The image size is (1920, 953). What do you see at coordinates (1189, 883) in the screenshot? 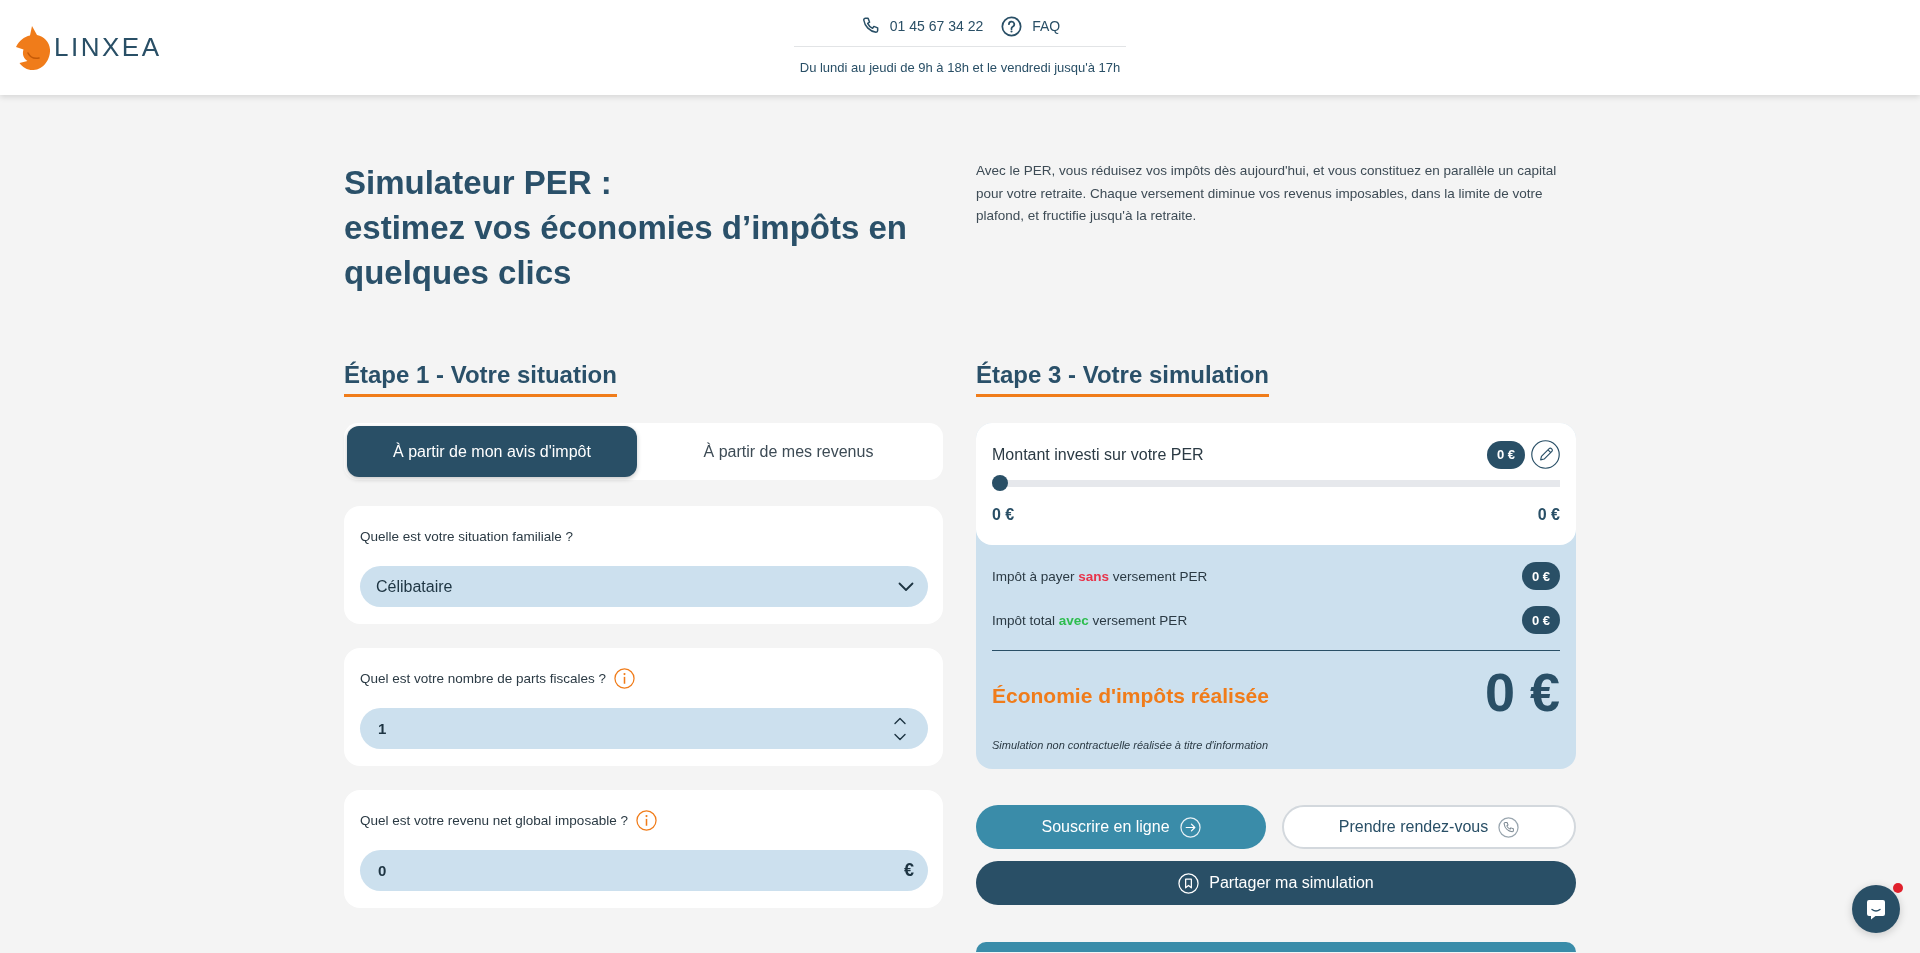
I see `bookmark-icon` at bounding box center [1189, 883].